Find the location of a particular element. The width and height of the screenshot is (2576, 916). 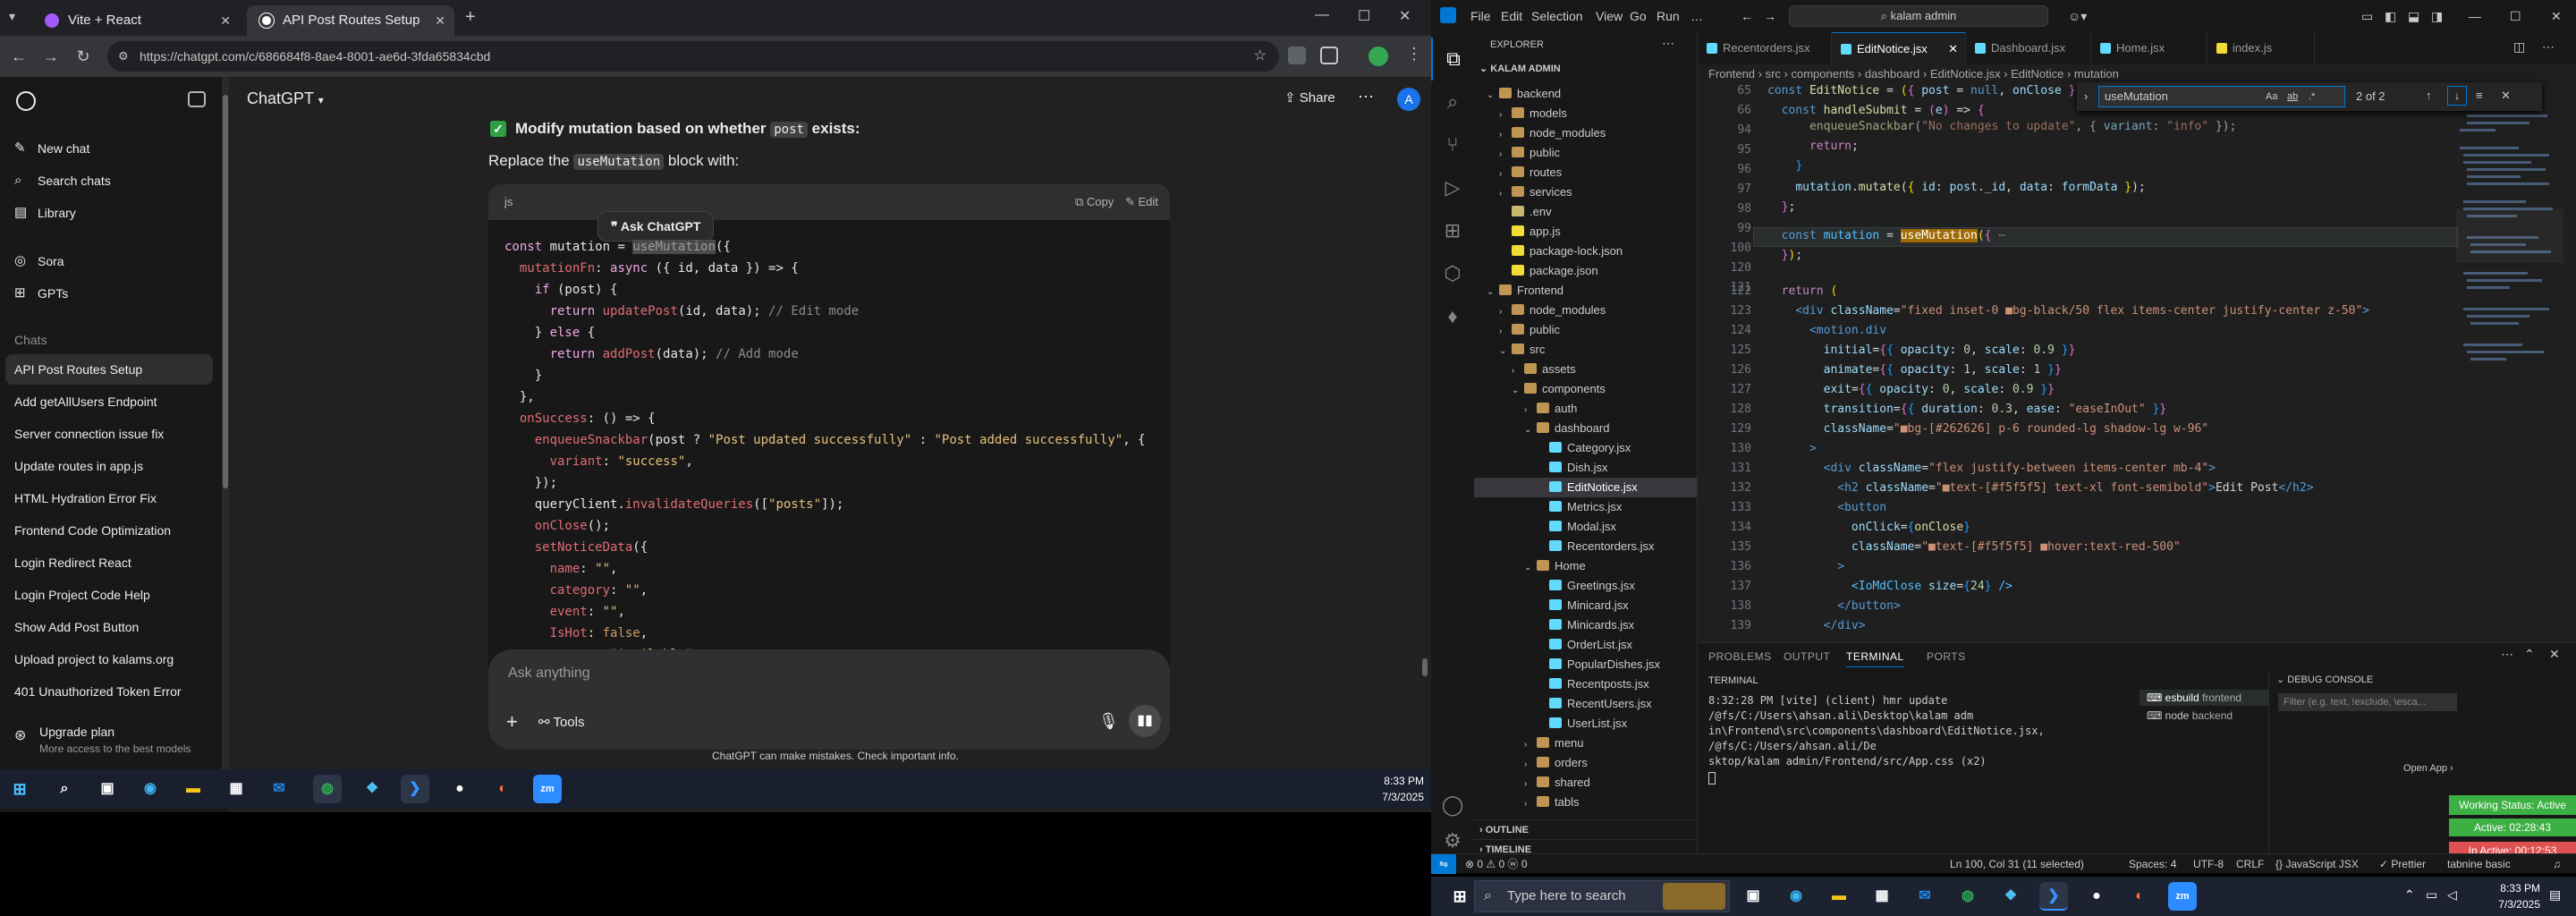

chat-history-item: API Post Routes Setup is located at coordinates (109, 369).